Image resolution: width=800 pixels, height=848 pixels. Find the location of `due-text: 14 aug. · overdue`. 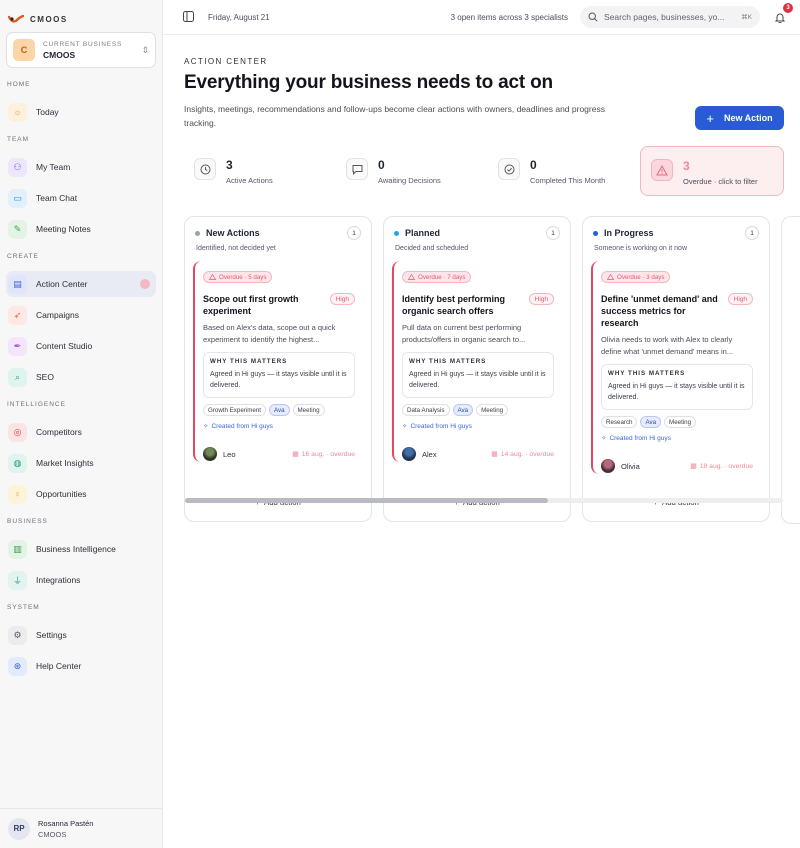

due-text: 14 aug. · overdue is located at coordinates (527, 454).